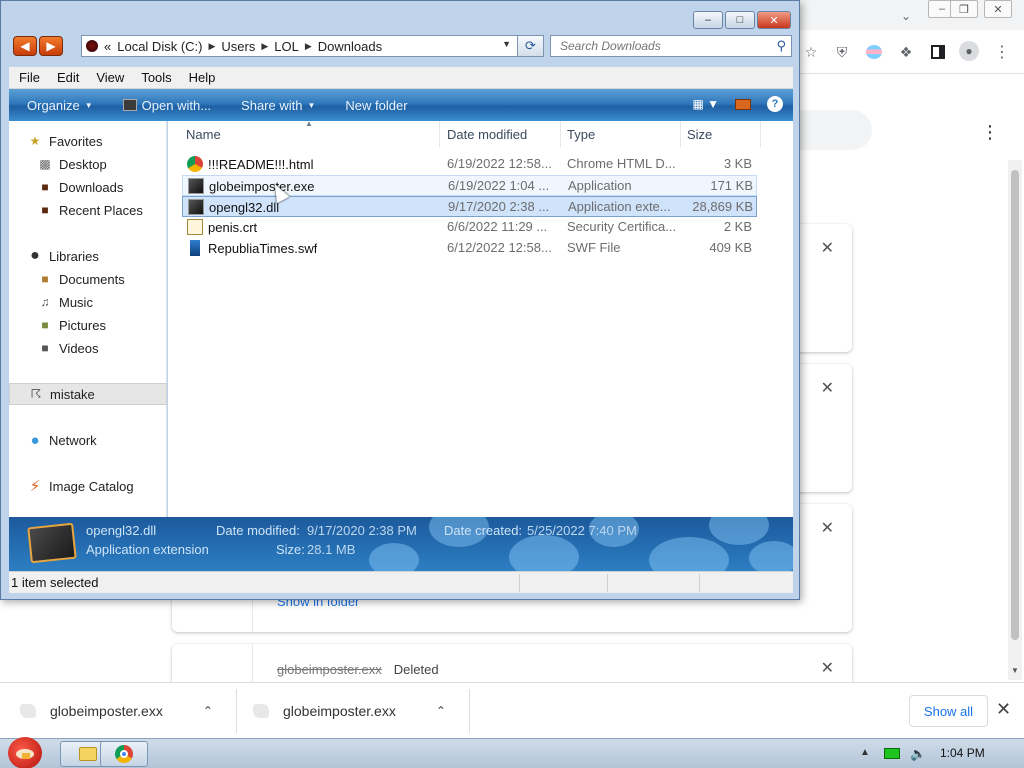 The height and width of the screenshot is (768, 1024). What do you see at coordinates (45, 279) in the screenshot?
I see `documents-icon: ■` at bounding box center [45, 279].